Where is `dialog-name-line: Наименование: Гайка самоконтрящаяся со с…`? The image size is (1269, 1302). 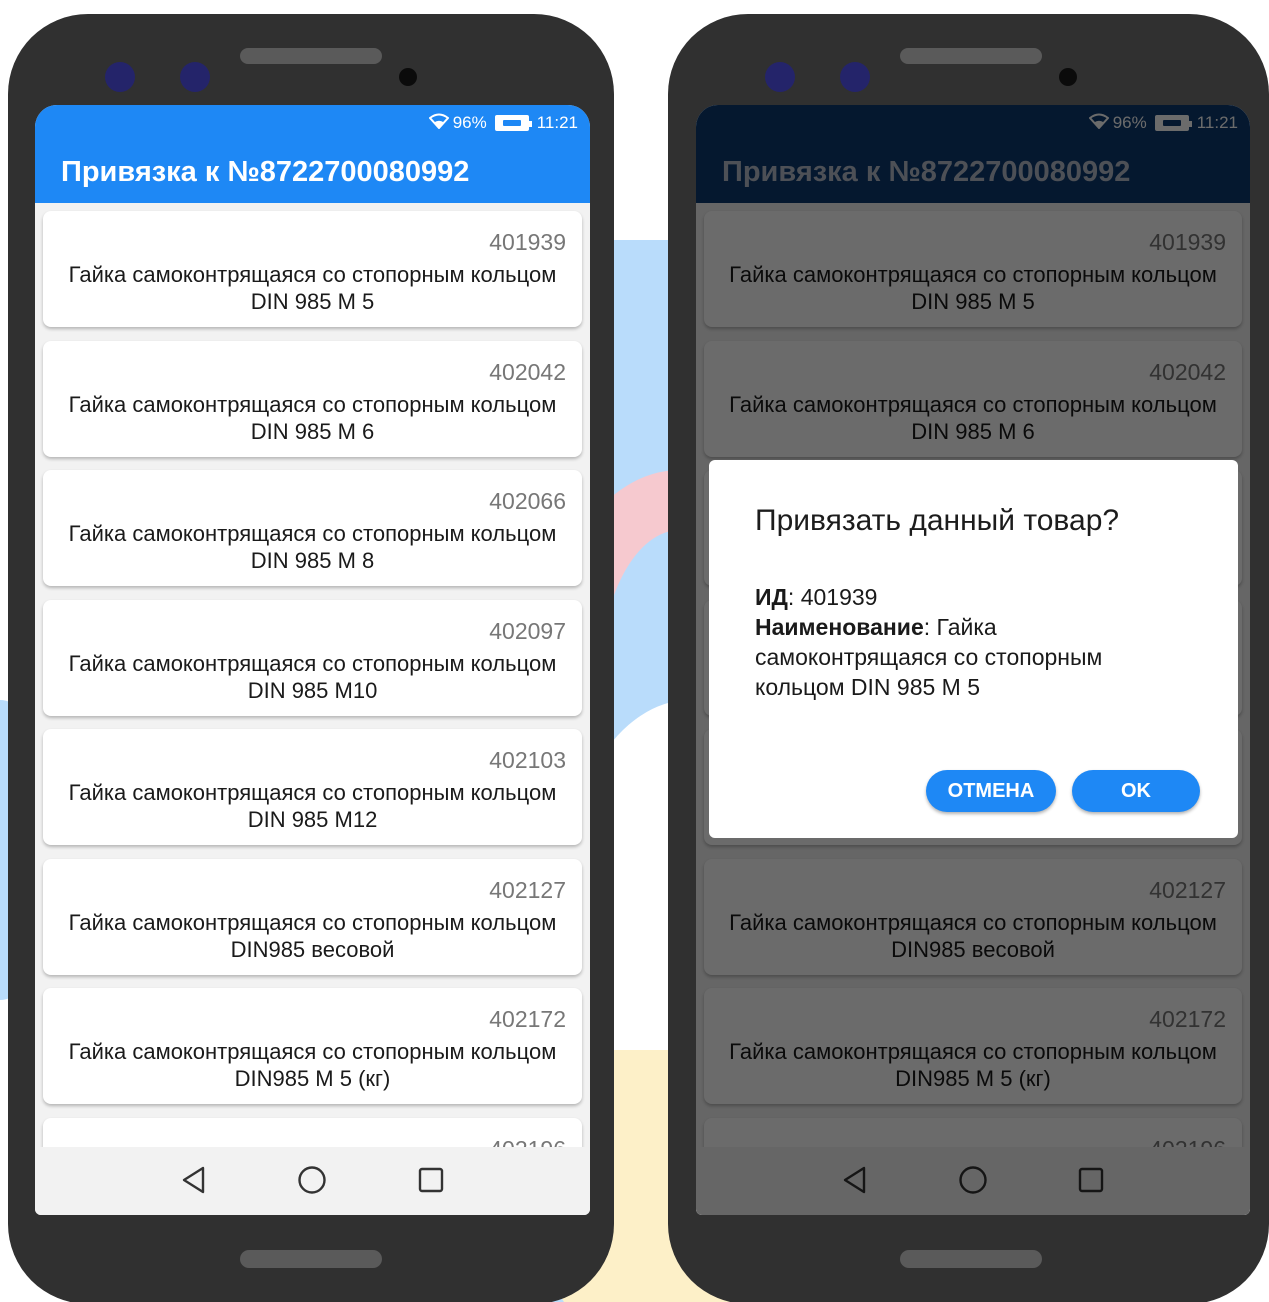
dialog-name-line: Наименование: Гайка самоконтрящаяся со с… is located at coordinates (973, 657).